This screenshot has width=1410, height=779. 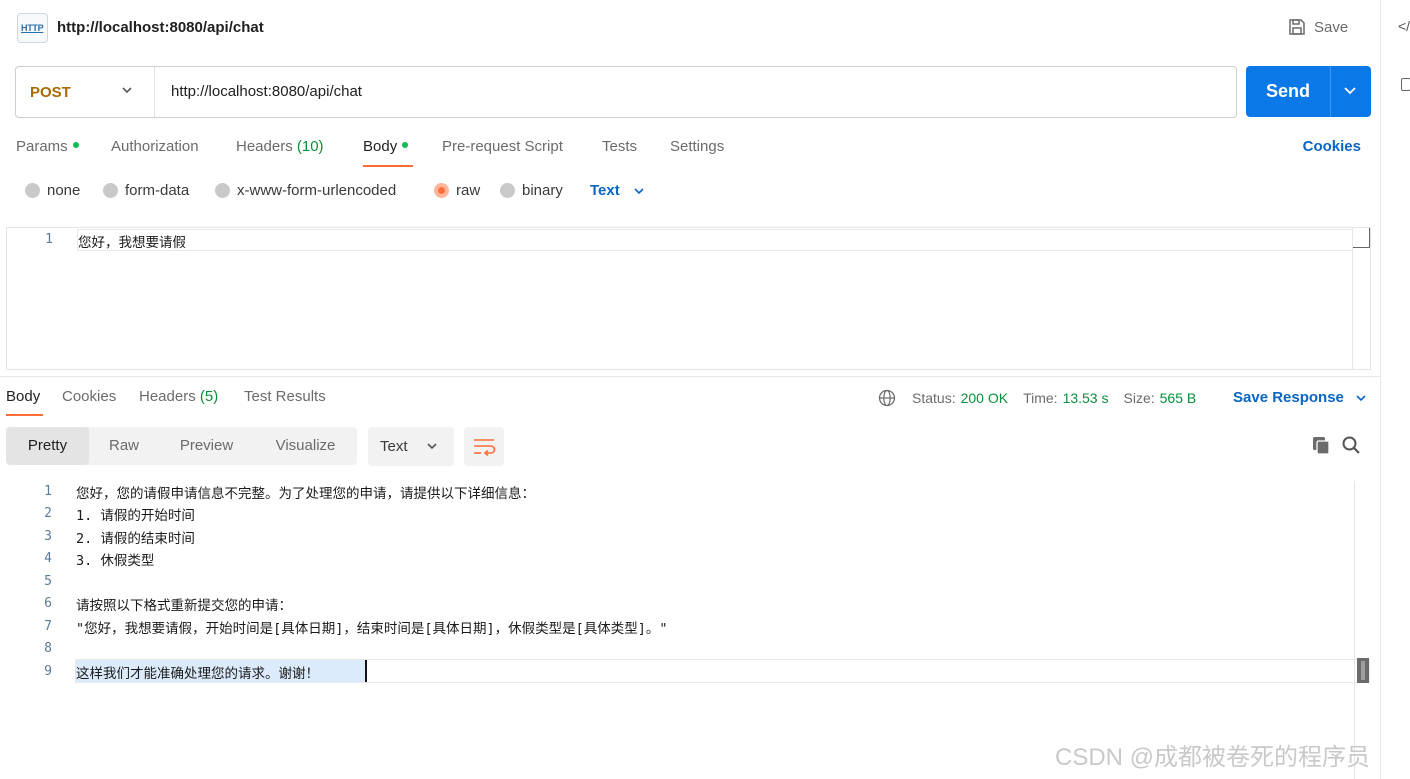 I want to click on scroll-thumb, so click(x=1361, y=238).